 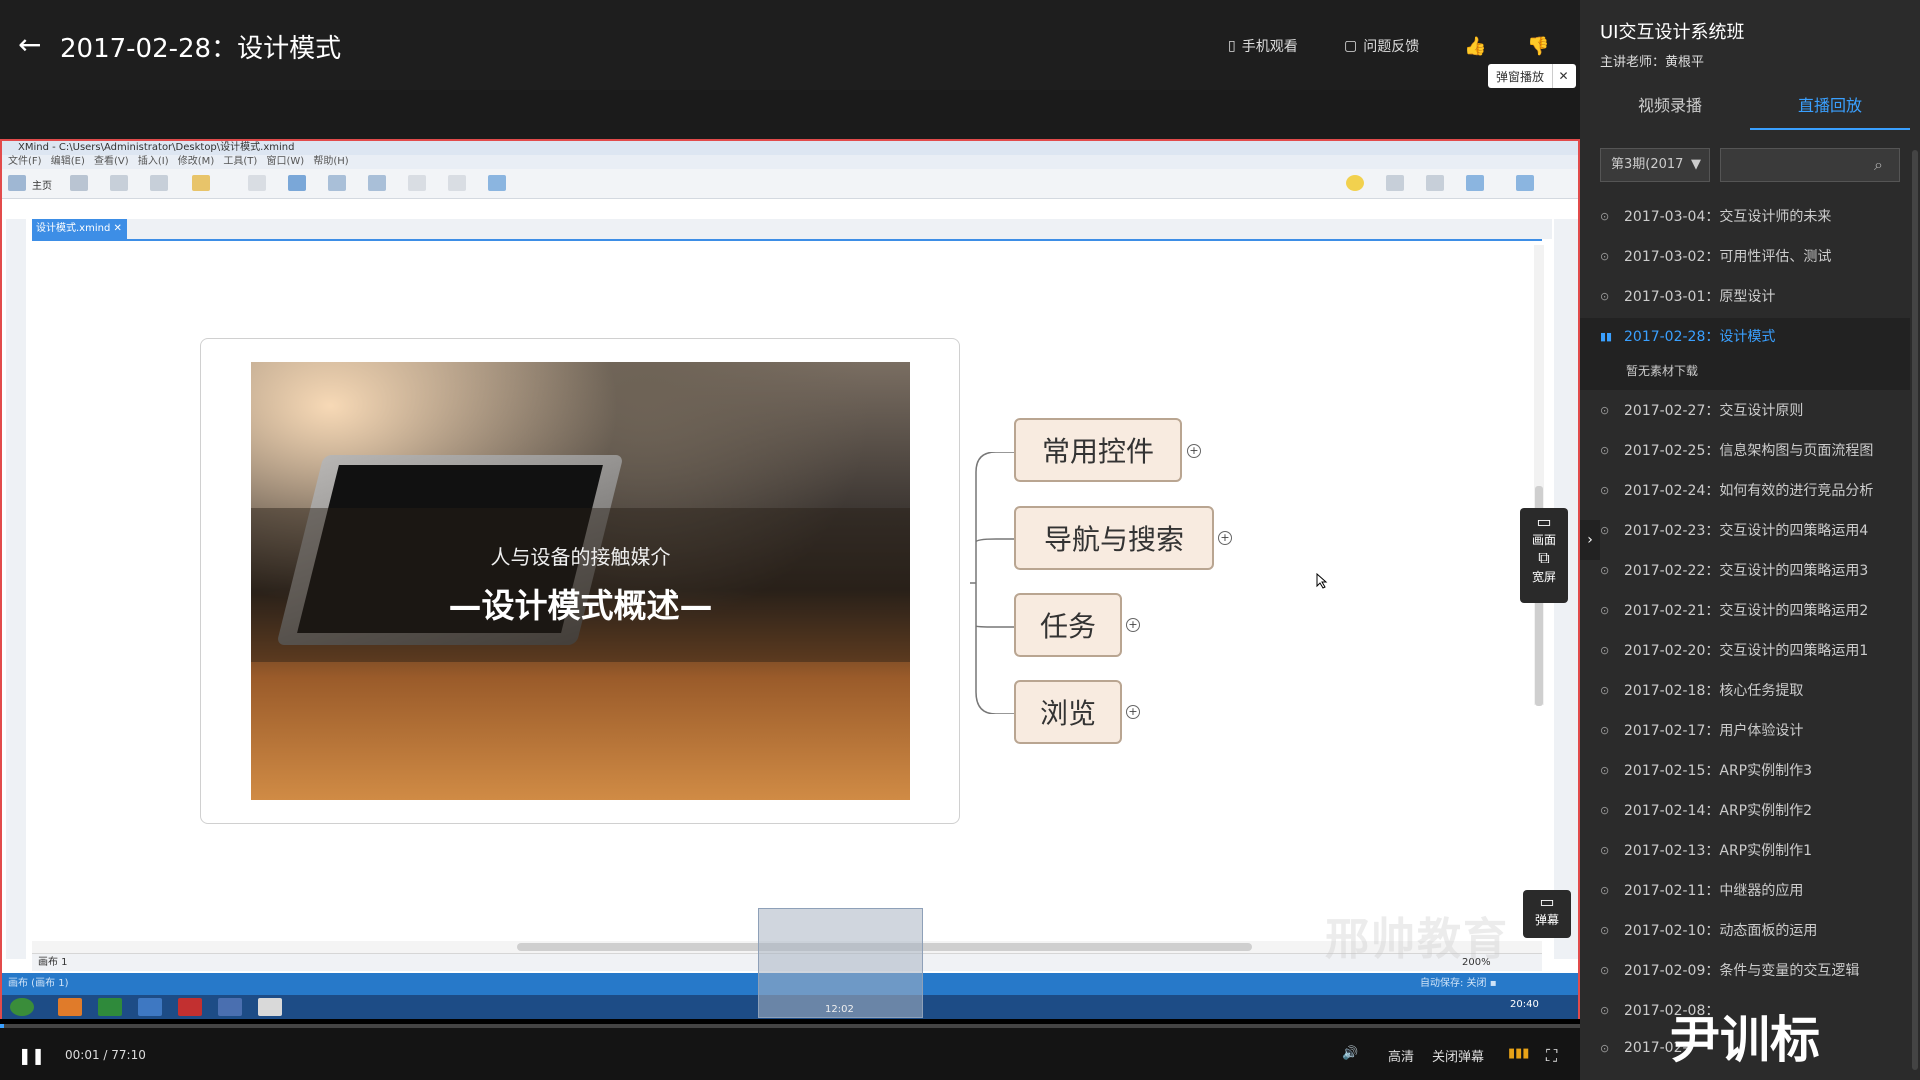 I want to click on feedback-button: ▢ 问题反馈, so click(x=1381, y=46).